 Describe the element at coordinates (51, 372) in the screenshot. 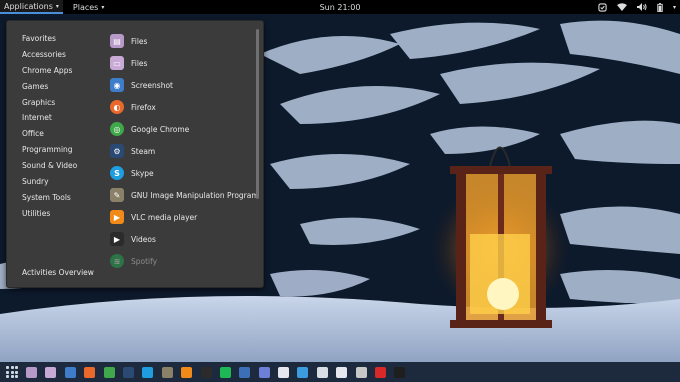

I see `folder-icon` at that location.